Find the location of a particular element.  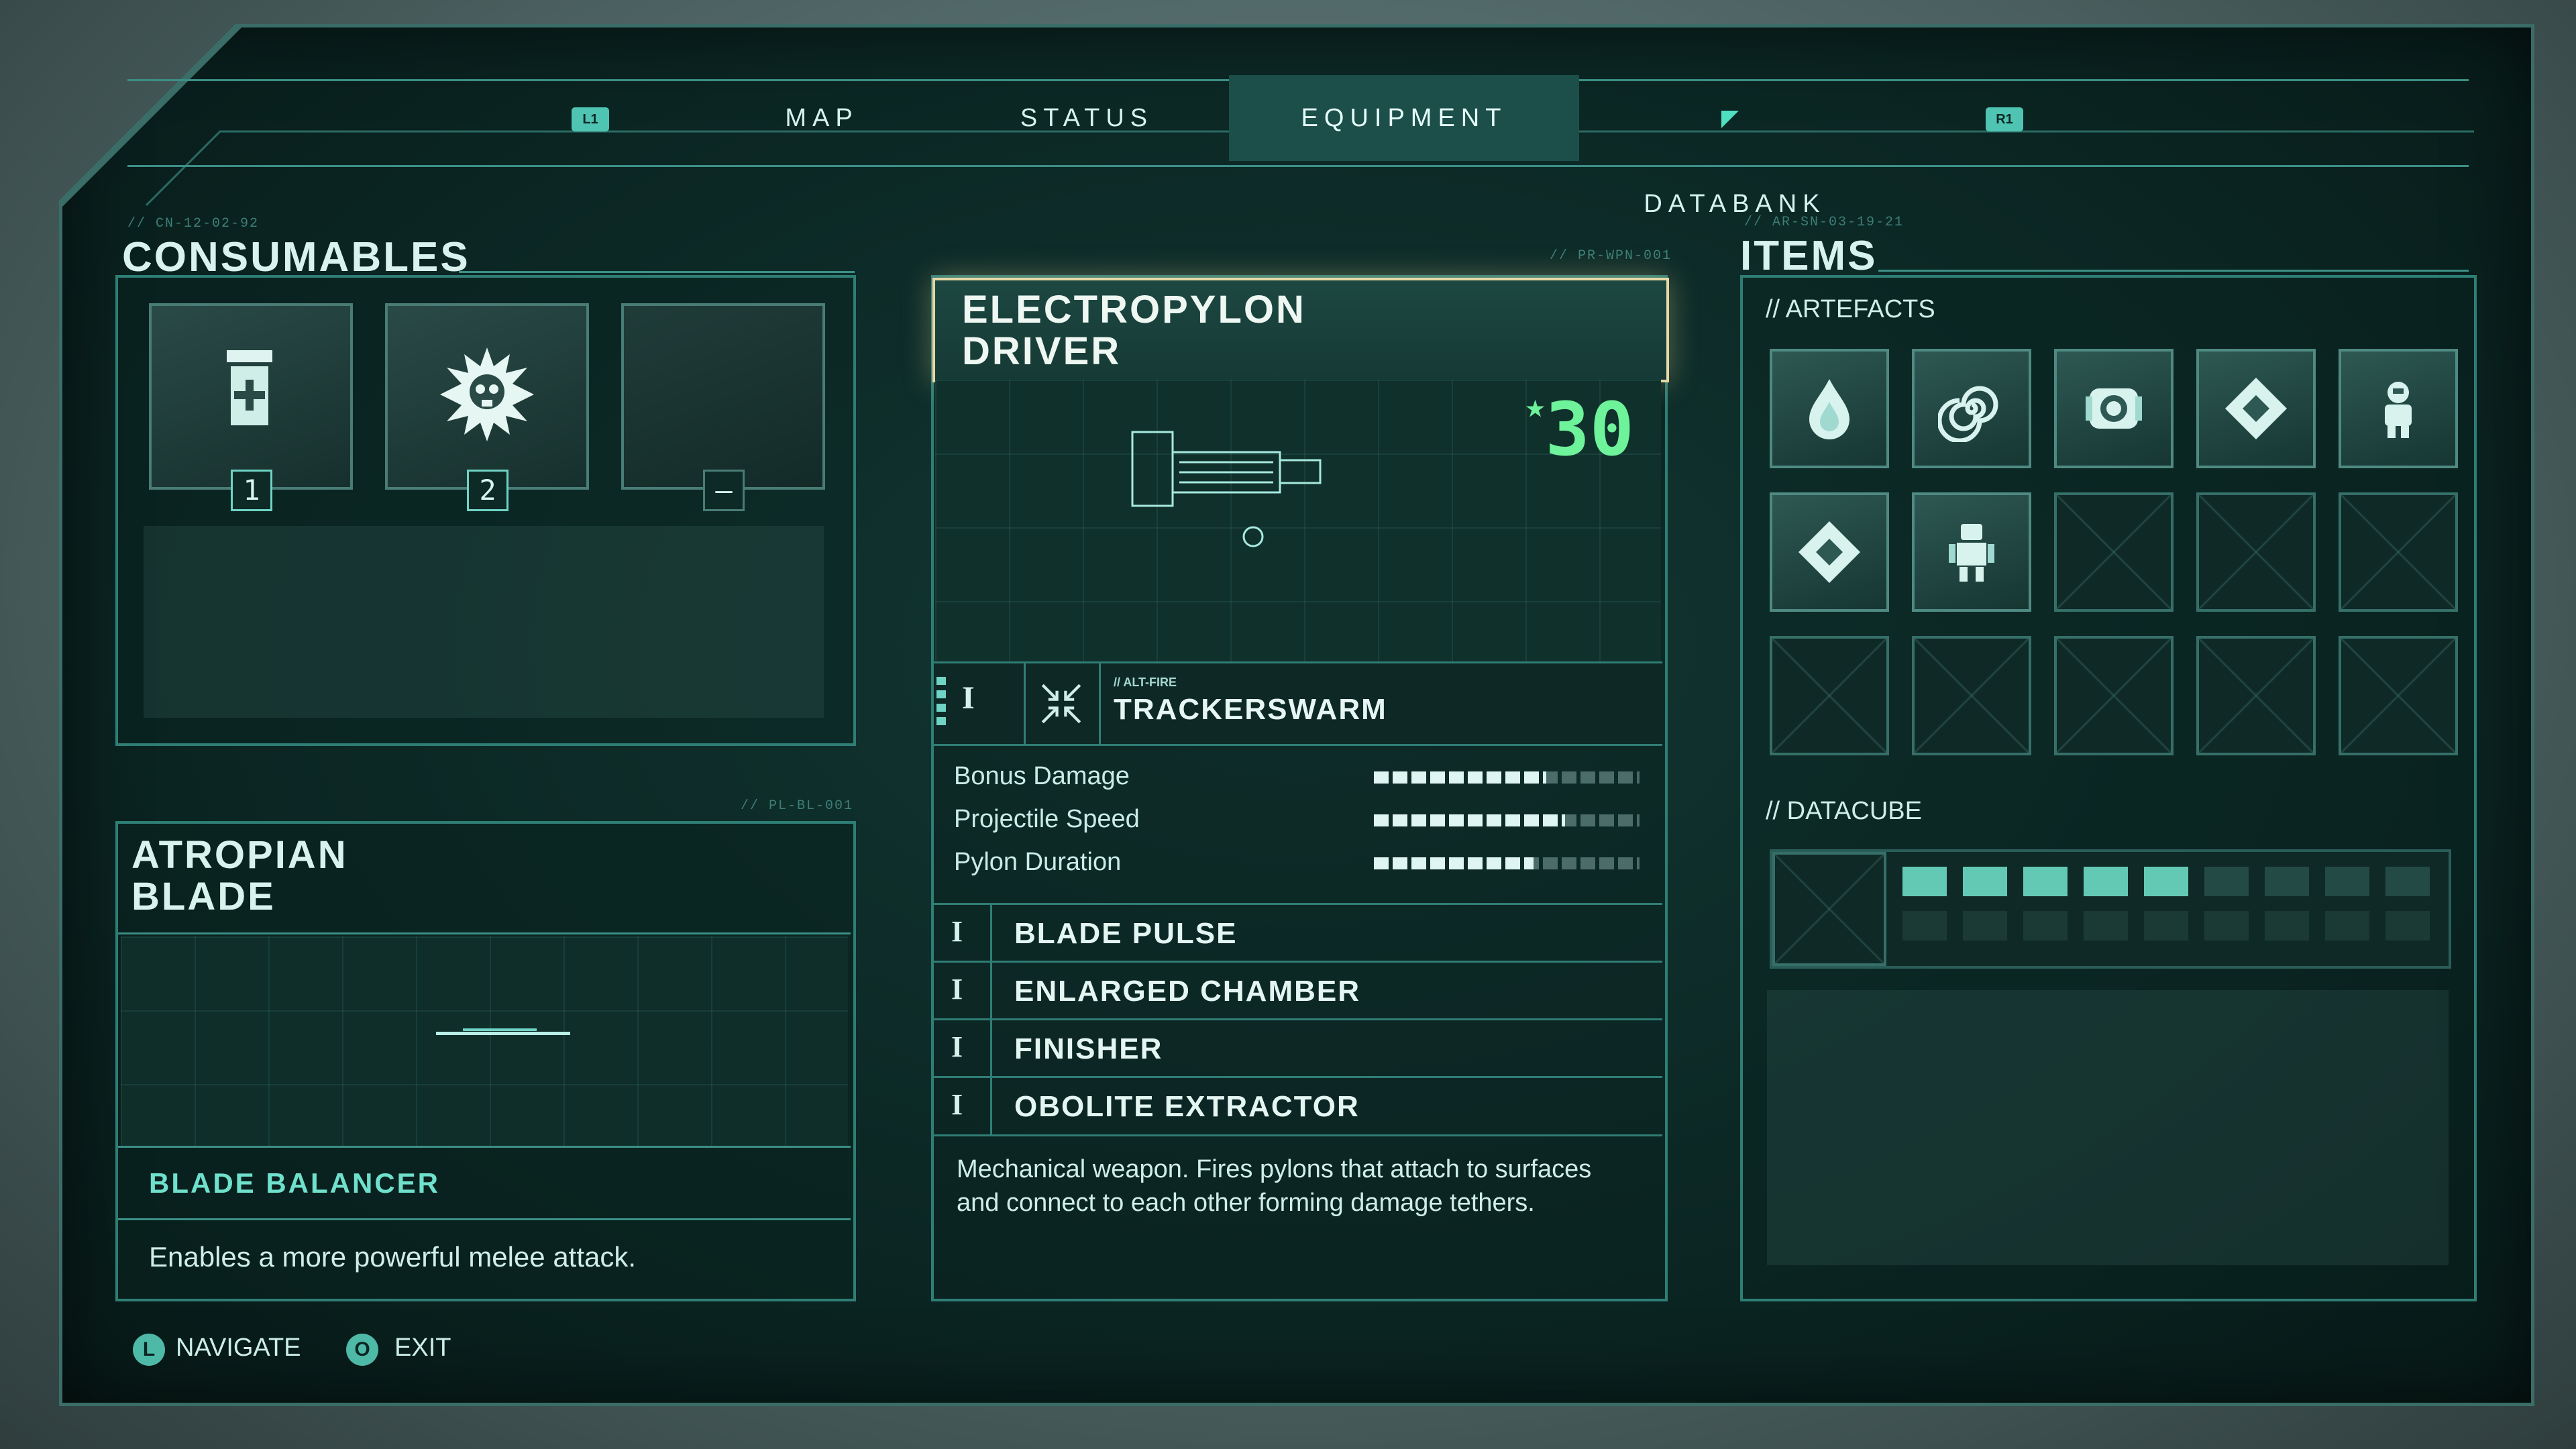

melee-mod-description: Enables a more powerful melee attack. is located at coordinates (393, 1257).